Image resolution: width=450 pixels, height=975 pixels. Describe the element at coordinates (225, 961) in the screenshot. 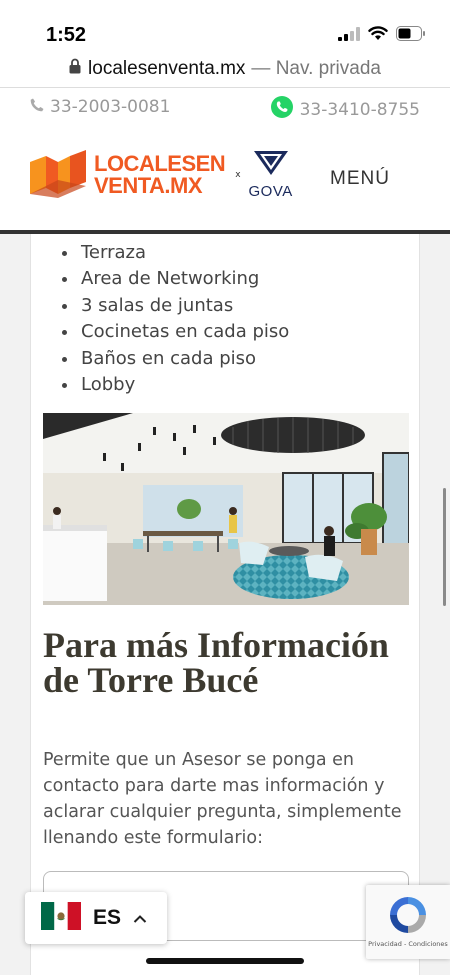

I see `home-indicator` at that location.